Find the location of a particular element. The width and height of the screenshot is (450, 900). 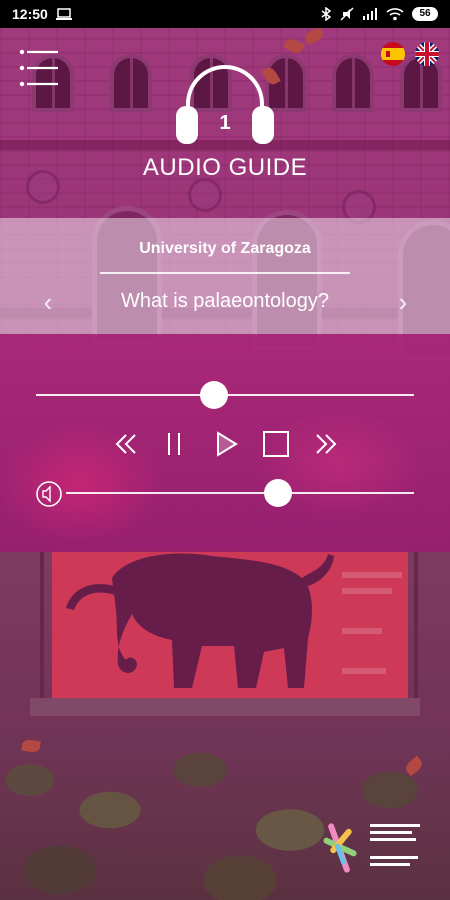

location-label: University of Zaragoza is located at coordinates (225, 248).